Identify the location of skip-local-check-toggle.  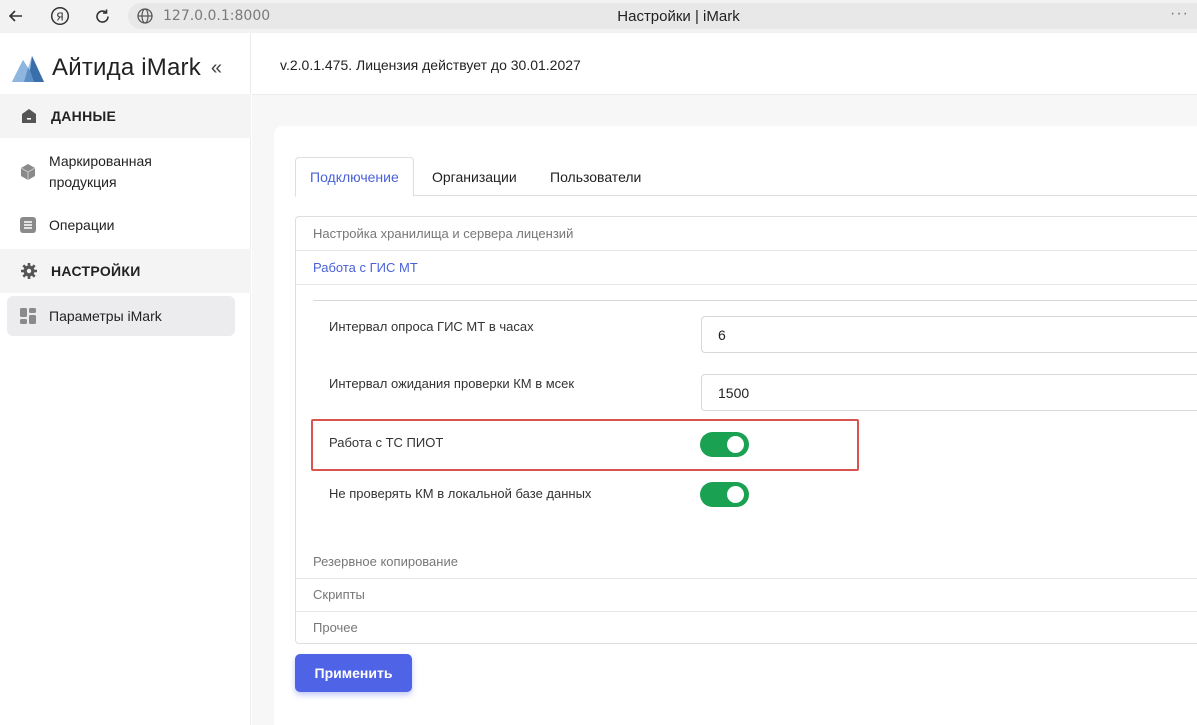
(724, 494).